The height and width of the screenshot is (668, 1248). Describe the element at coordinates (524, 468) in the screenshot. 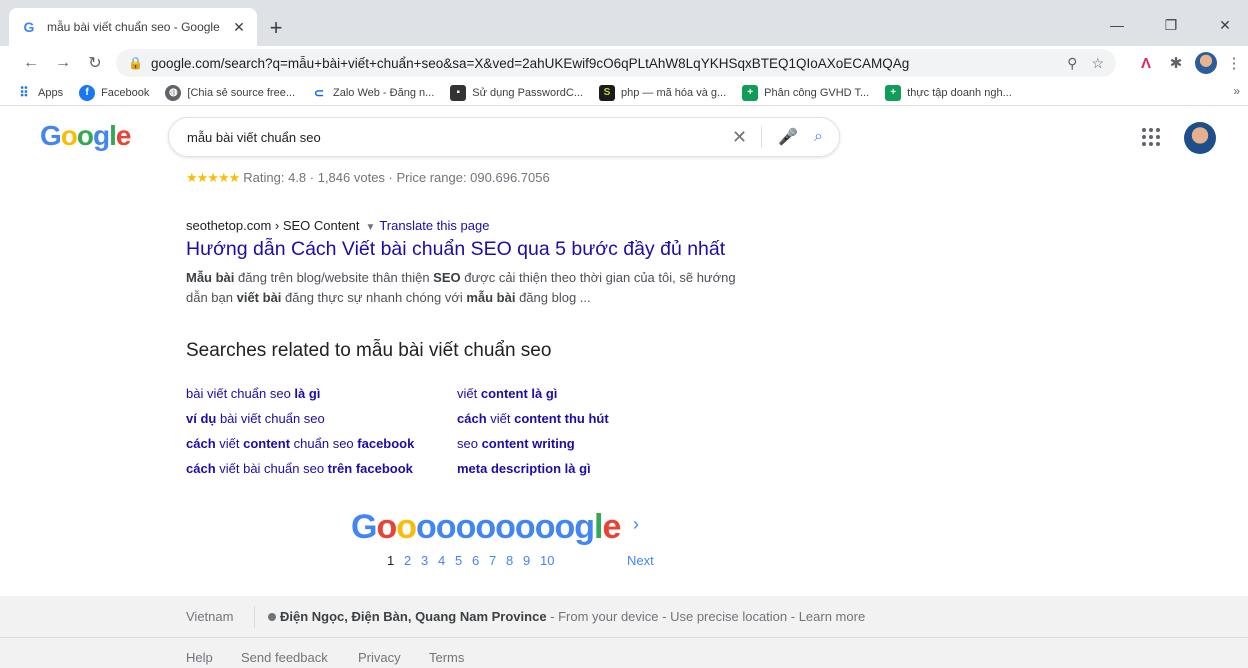

I see `related-search-link: meta description là gì` at that location.